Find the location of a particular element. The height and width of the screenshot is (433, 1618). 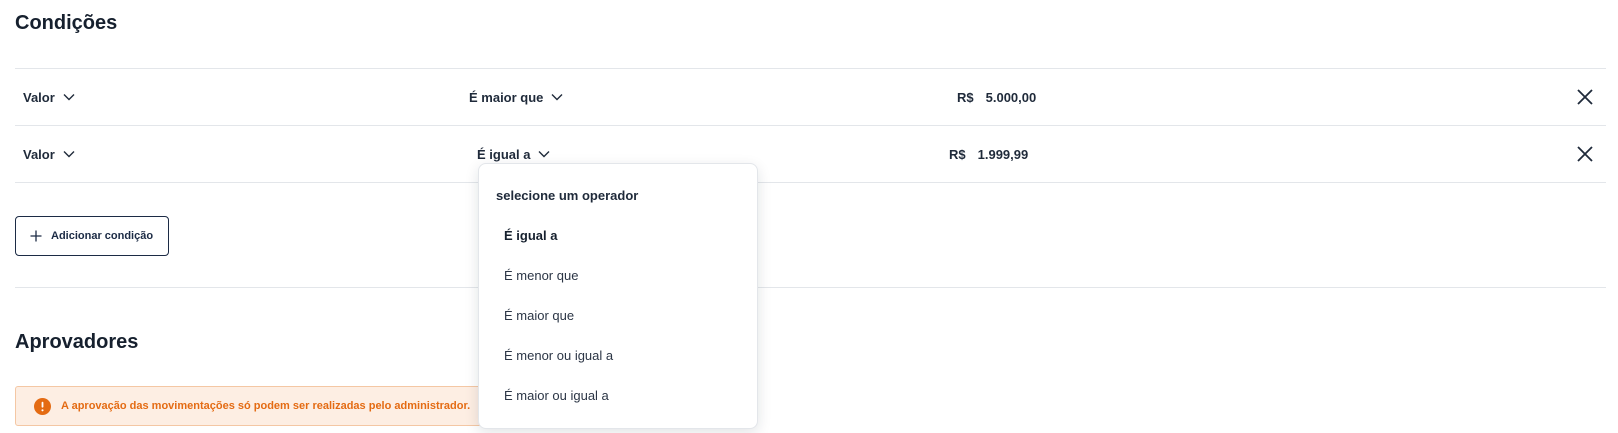

operator-select-label: É maior que is located at coordinates (506, 97).